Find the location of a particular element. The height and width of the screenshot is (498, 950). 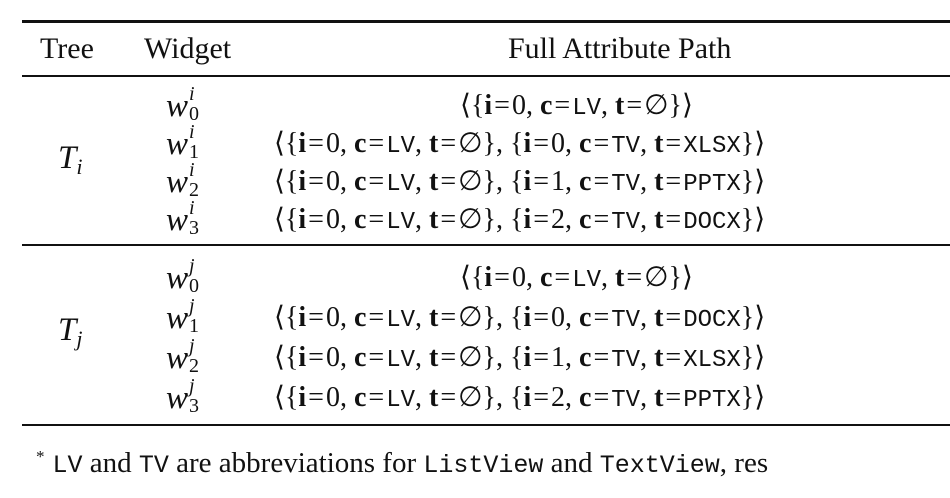

widget-w3-i: wi3 is located at coordinates (183, 218).